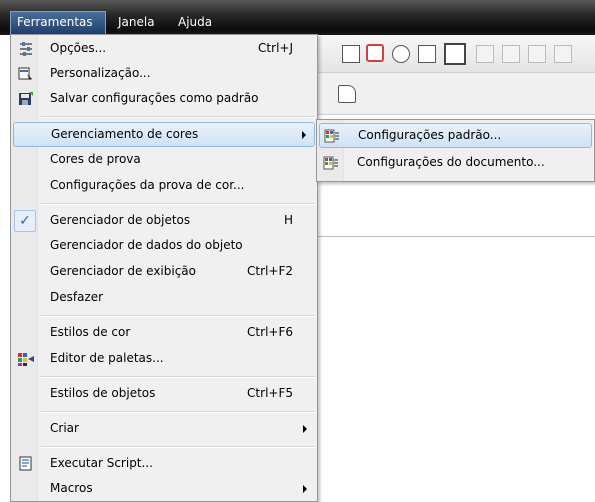 This screenshot has width=595, height=502. I want to click on menu-item-estilos-cor-shortcut: Ctrl+F6, so click(270, 332).